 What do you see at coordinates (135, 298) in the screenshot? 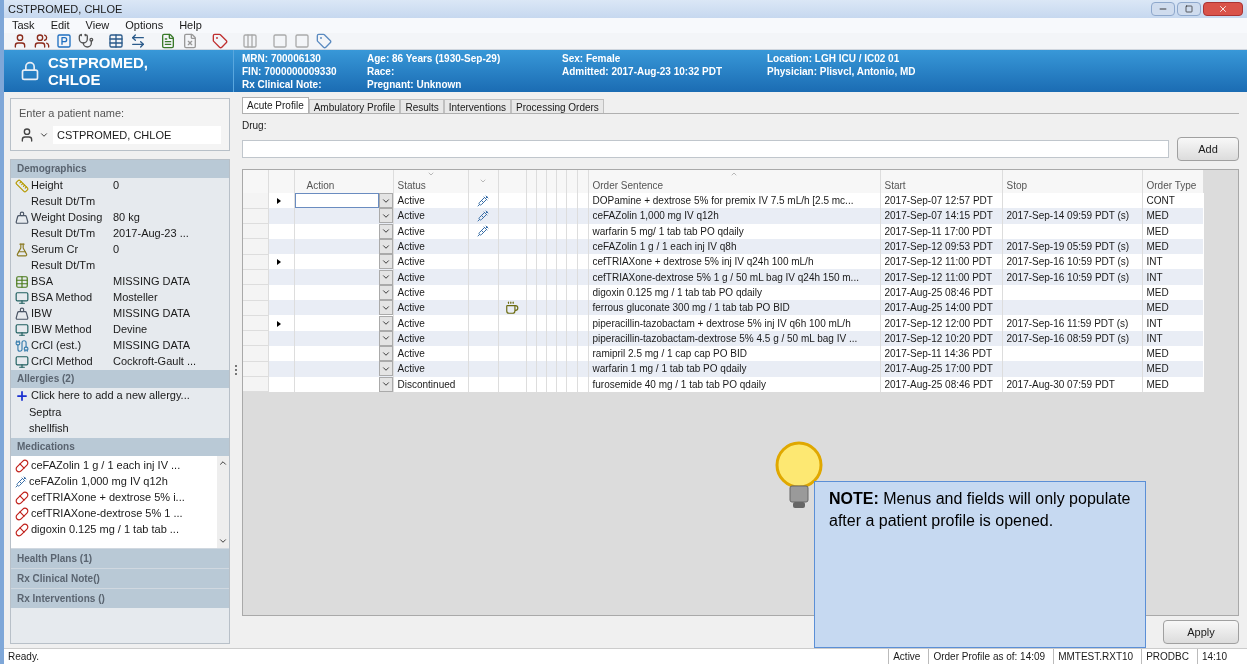
I see `demographic-value: Mosteller` at bounding box center [135, 298].